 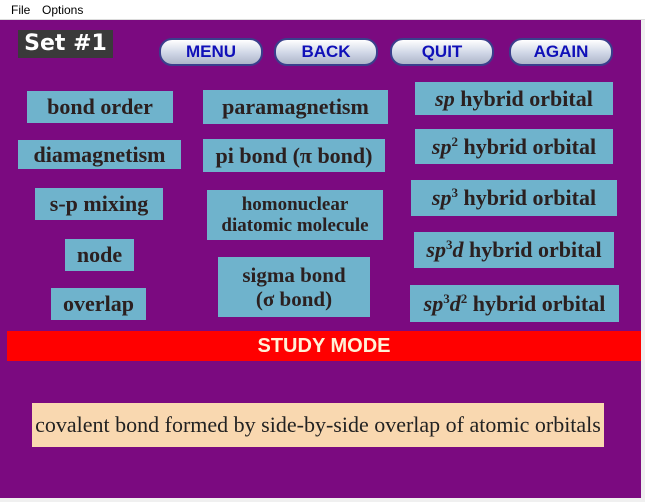 What do you see at coordinates (445, 98) in the screenshot?
I see `sp-base: sp` at bounding box center [445, 98].